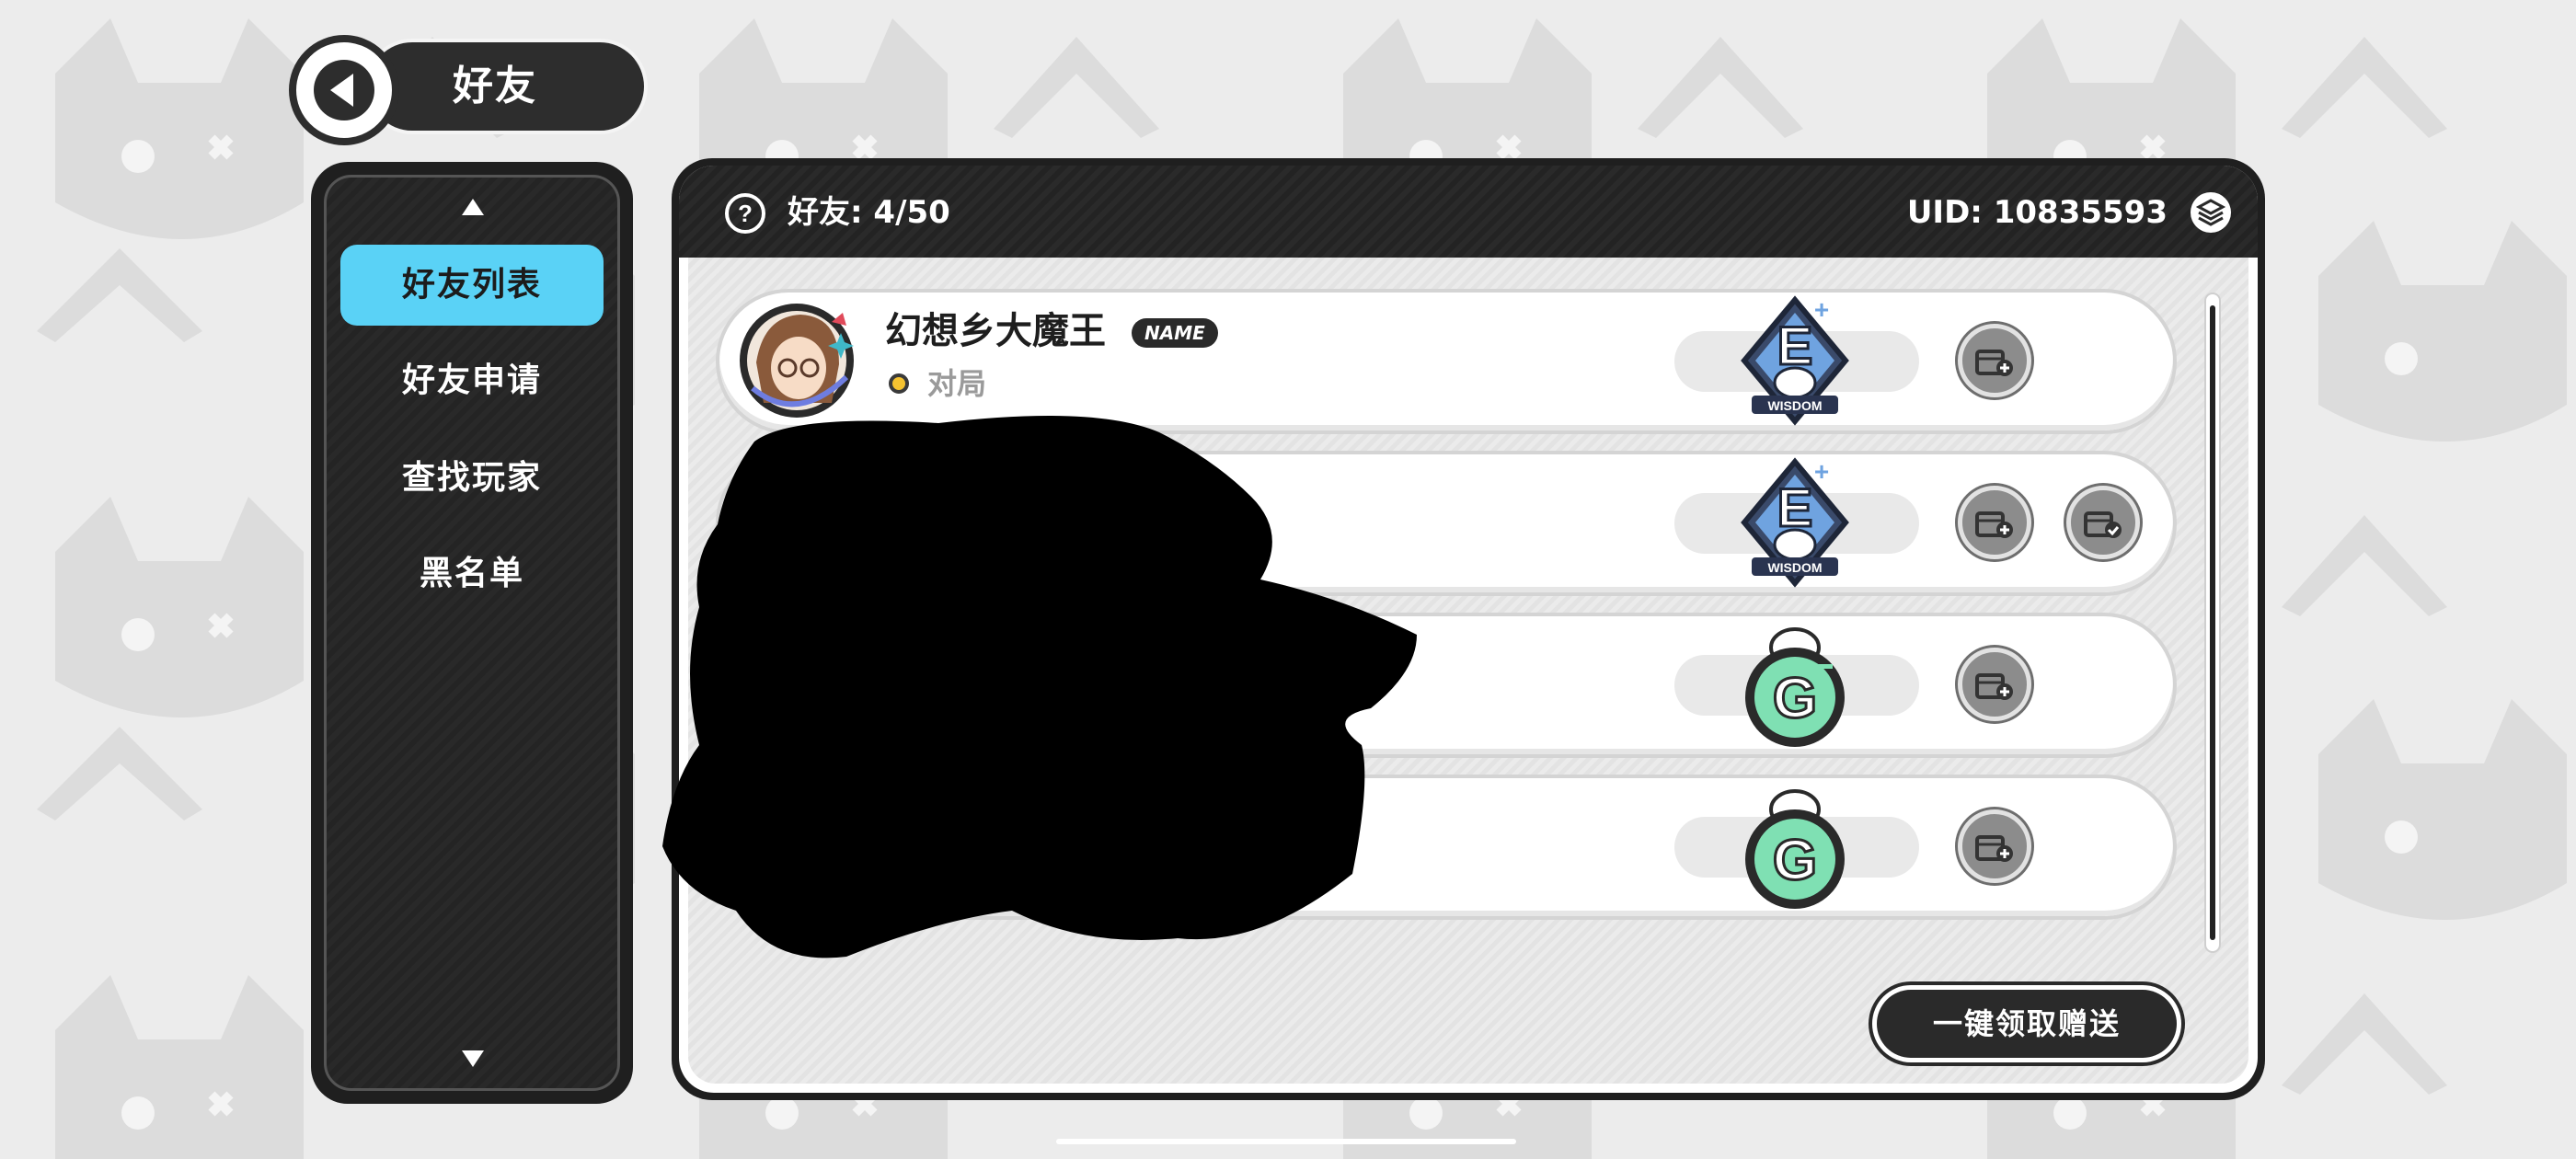 This screenshot has width=2576, height=1159. I want to click on triangle-up-icon, so click(473, 207).